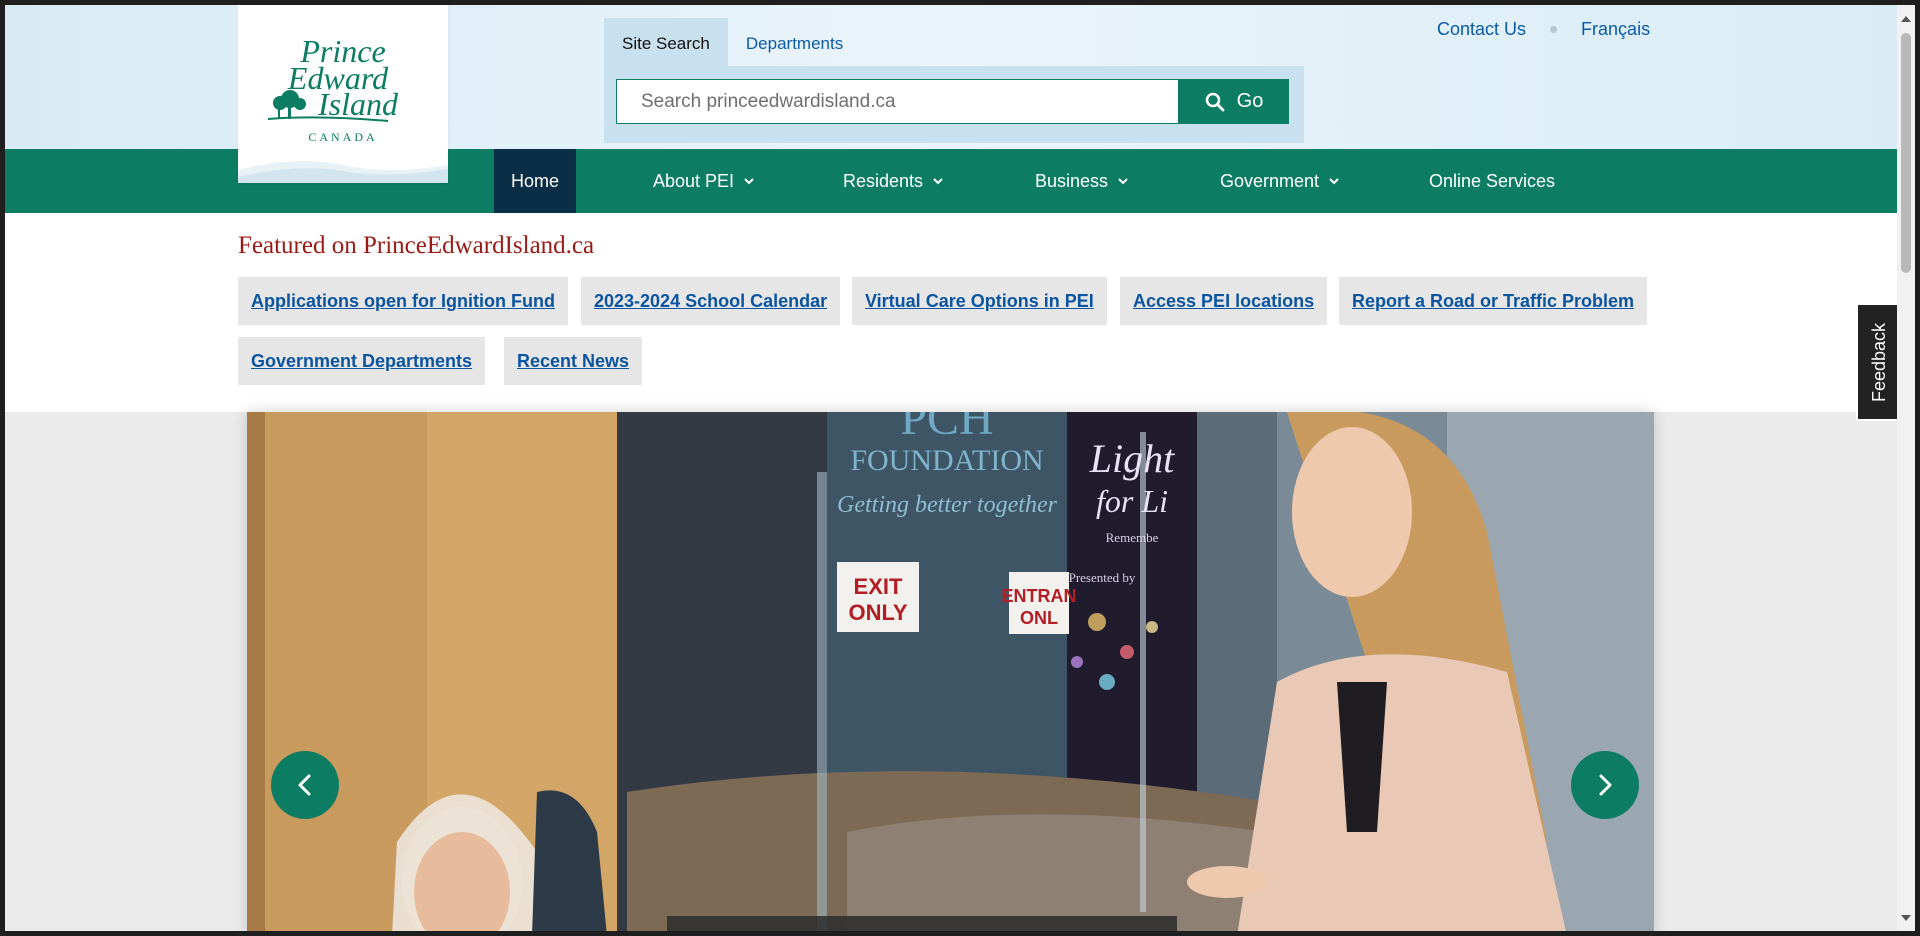 The width and height of the screenshot is (1920, 936). Describe the element at coordinates (1906, 153) in the screenshot. I see `scrollbar-thumb` at that location.